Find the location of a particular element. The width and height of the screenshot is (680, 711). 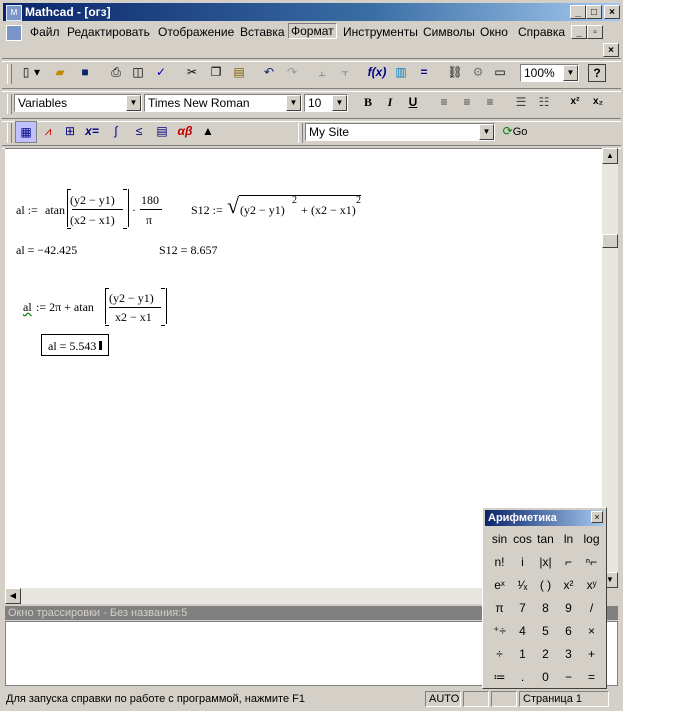

close-icon: × is located at coordinates (597, 517).